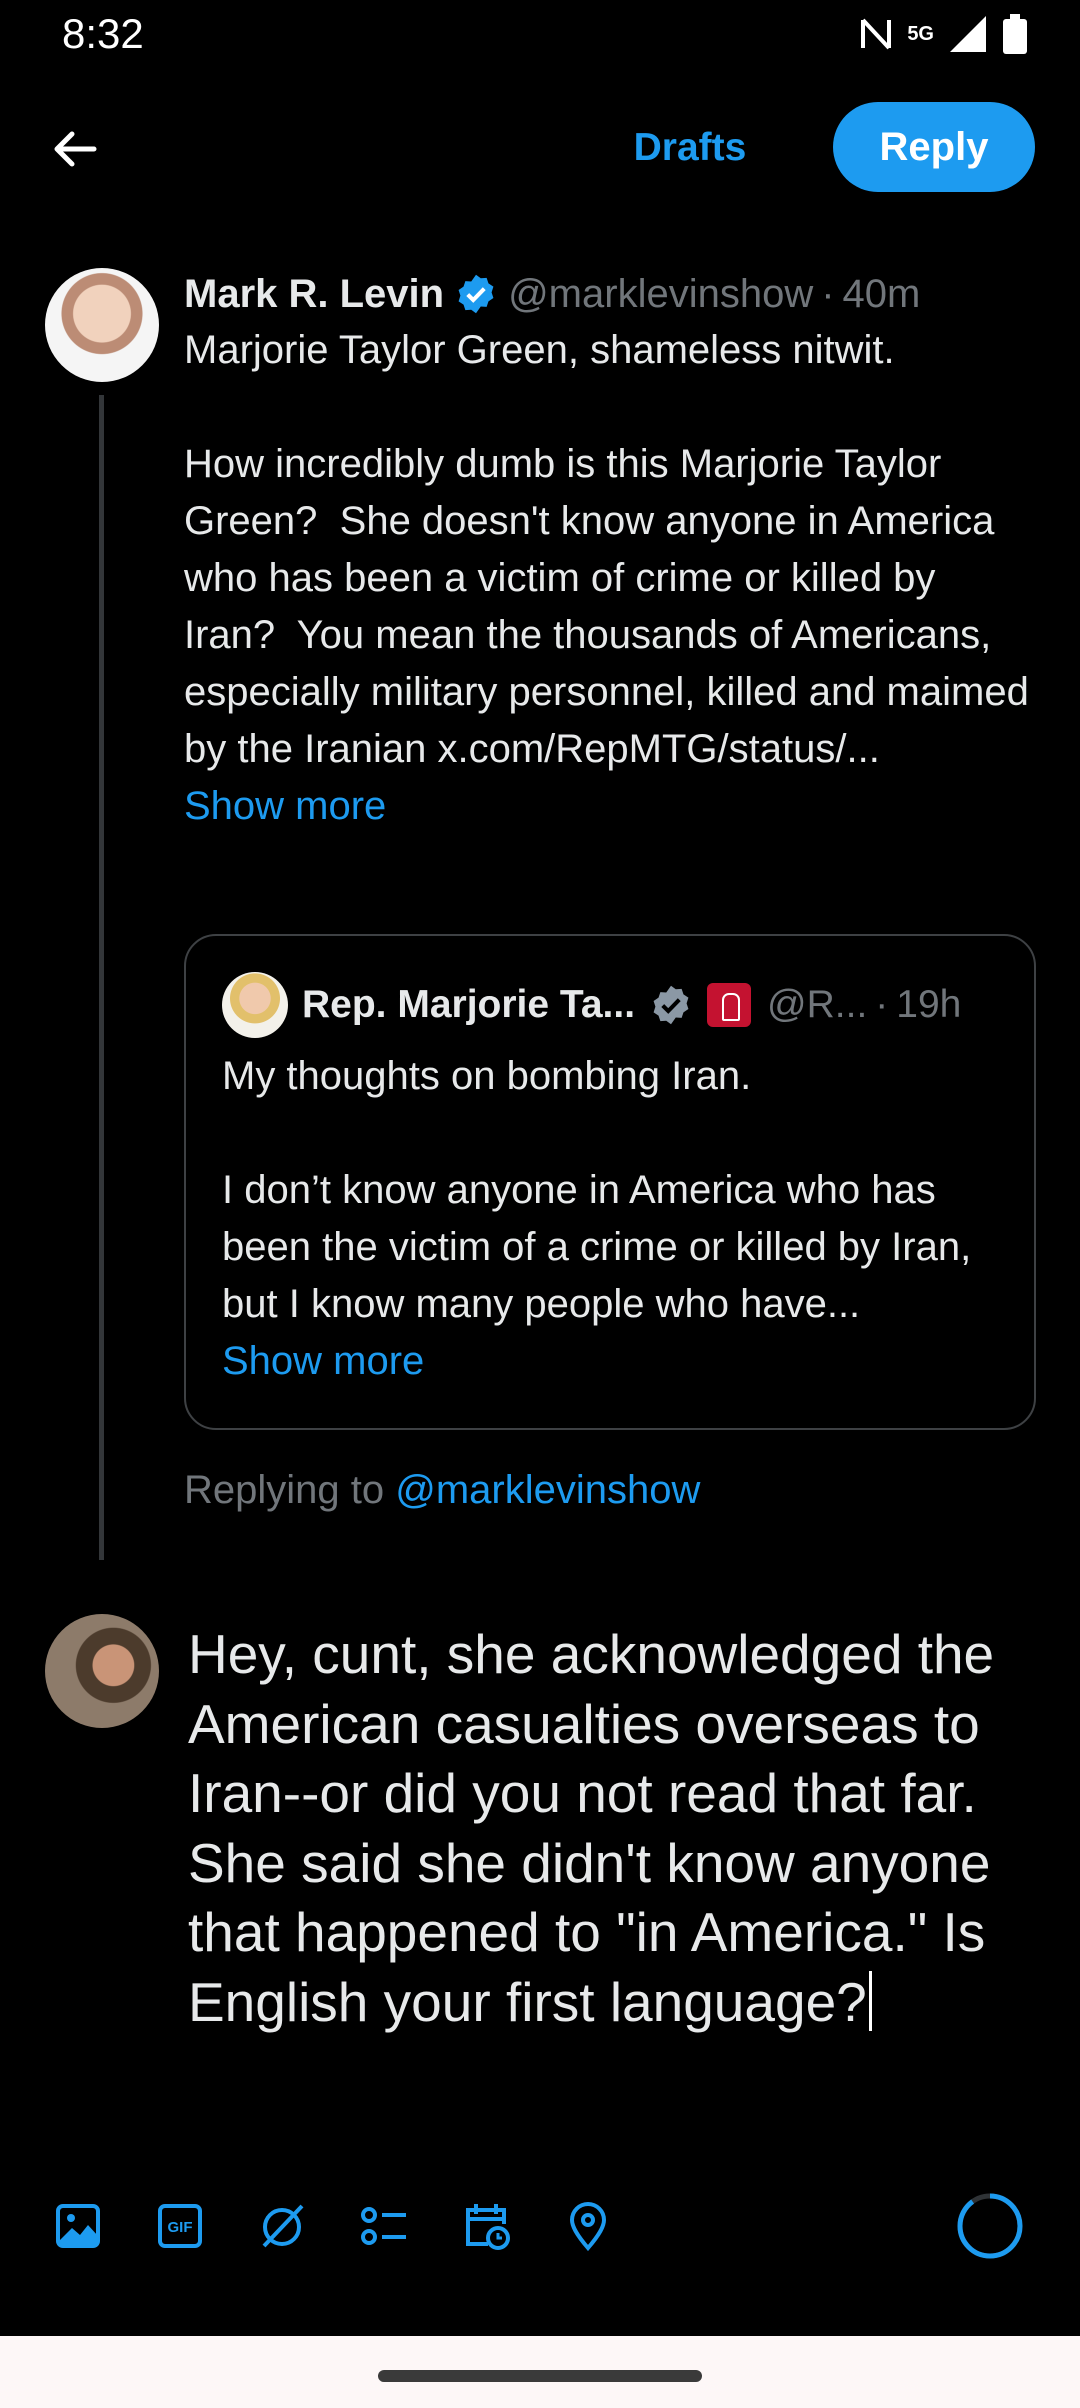 The height and width of the screenshot is (2408, 1080). What do you see at coordinates (729, 1005) in the screenshot?
I see `government-affiliation-icon` at bounding box center [729, 1005].